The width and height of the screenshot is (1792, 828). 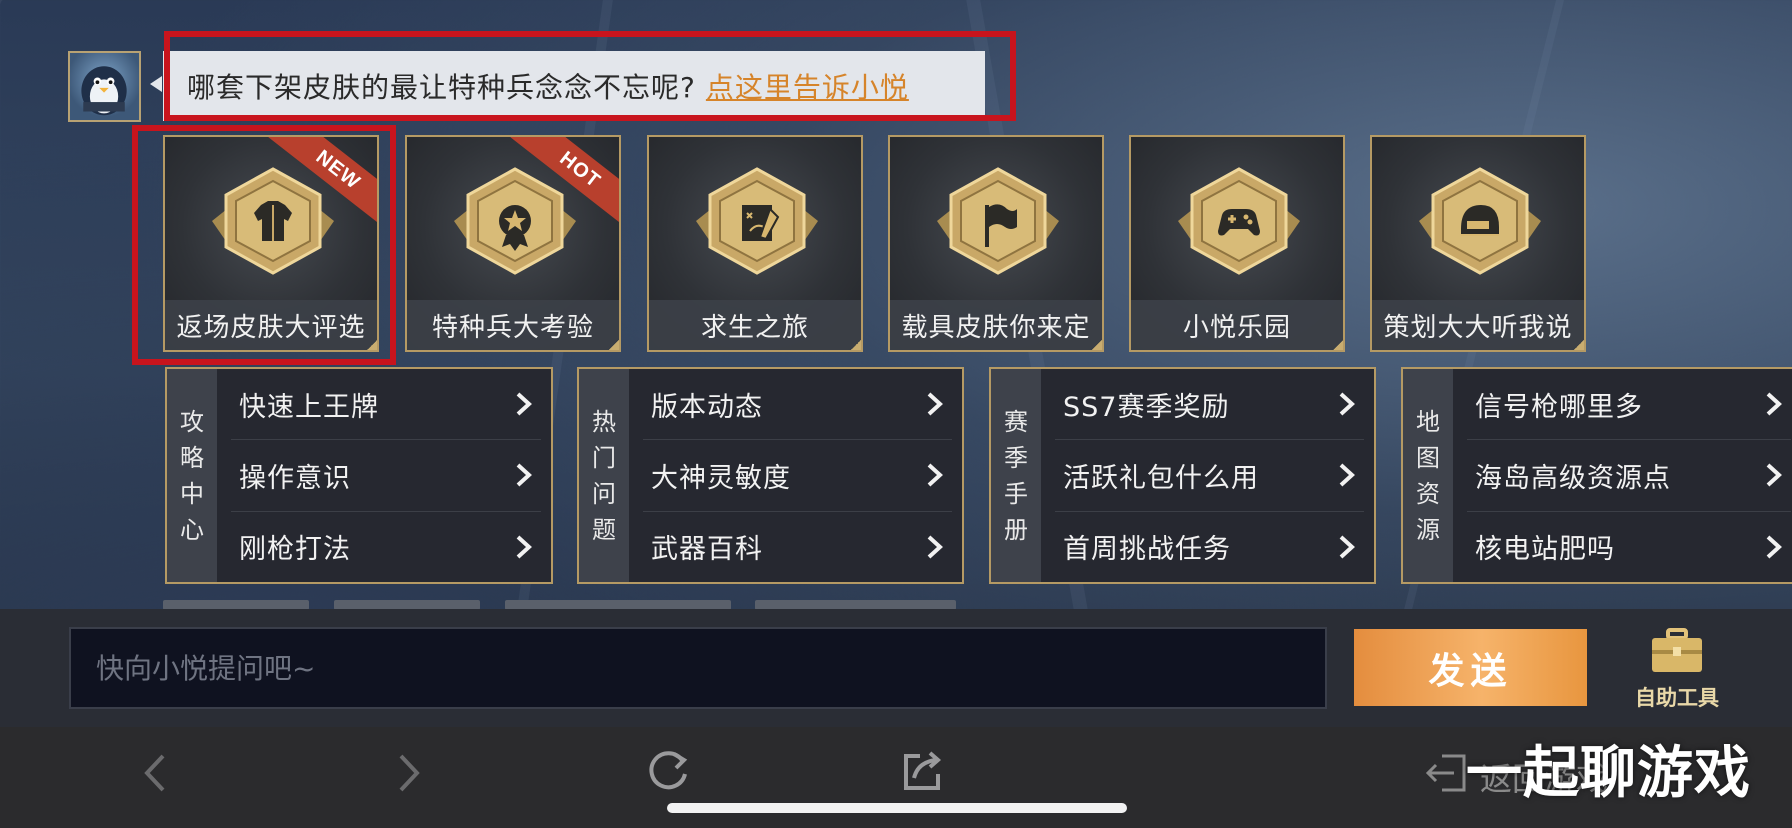 I want to click on faq-panel: 赛季手册 SS7赛季奖励 活跃礼包什么用 首周挑战任务, so click(x=1182, y=475).